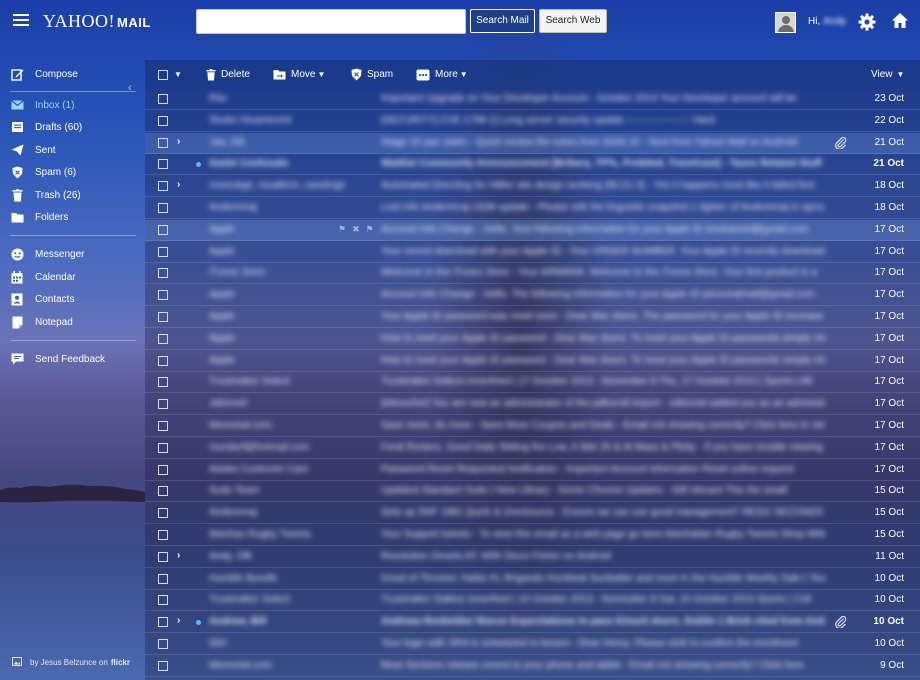 The height and width of the screenshot is (680, 920). Describe the element at coordinates (21, 20) in the screenshot. I see `hamburger-menu-icon` at that location.